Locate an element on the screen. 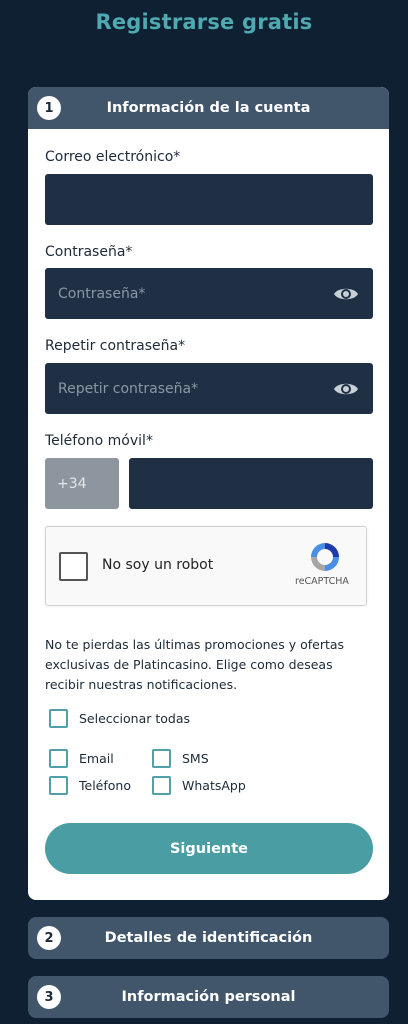 Image resolution: width=408 pixels, height=1024 pixels. step-header-account: 1 Información de la cuenta is located at coordinates (208, 108).